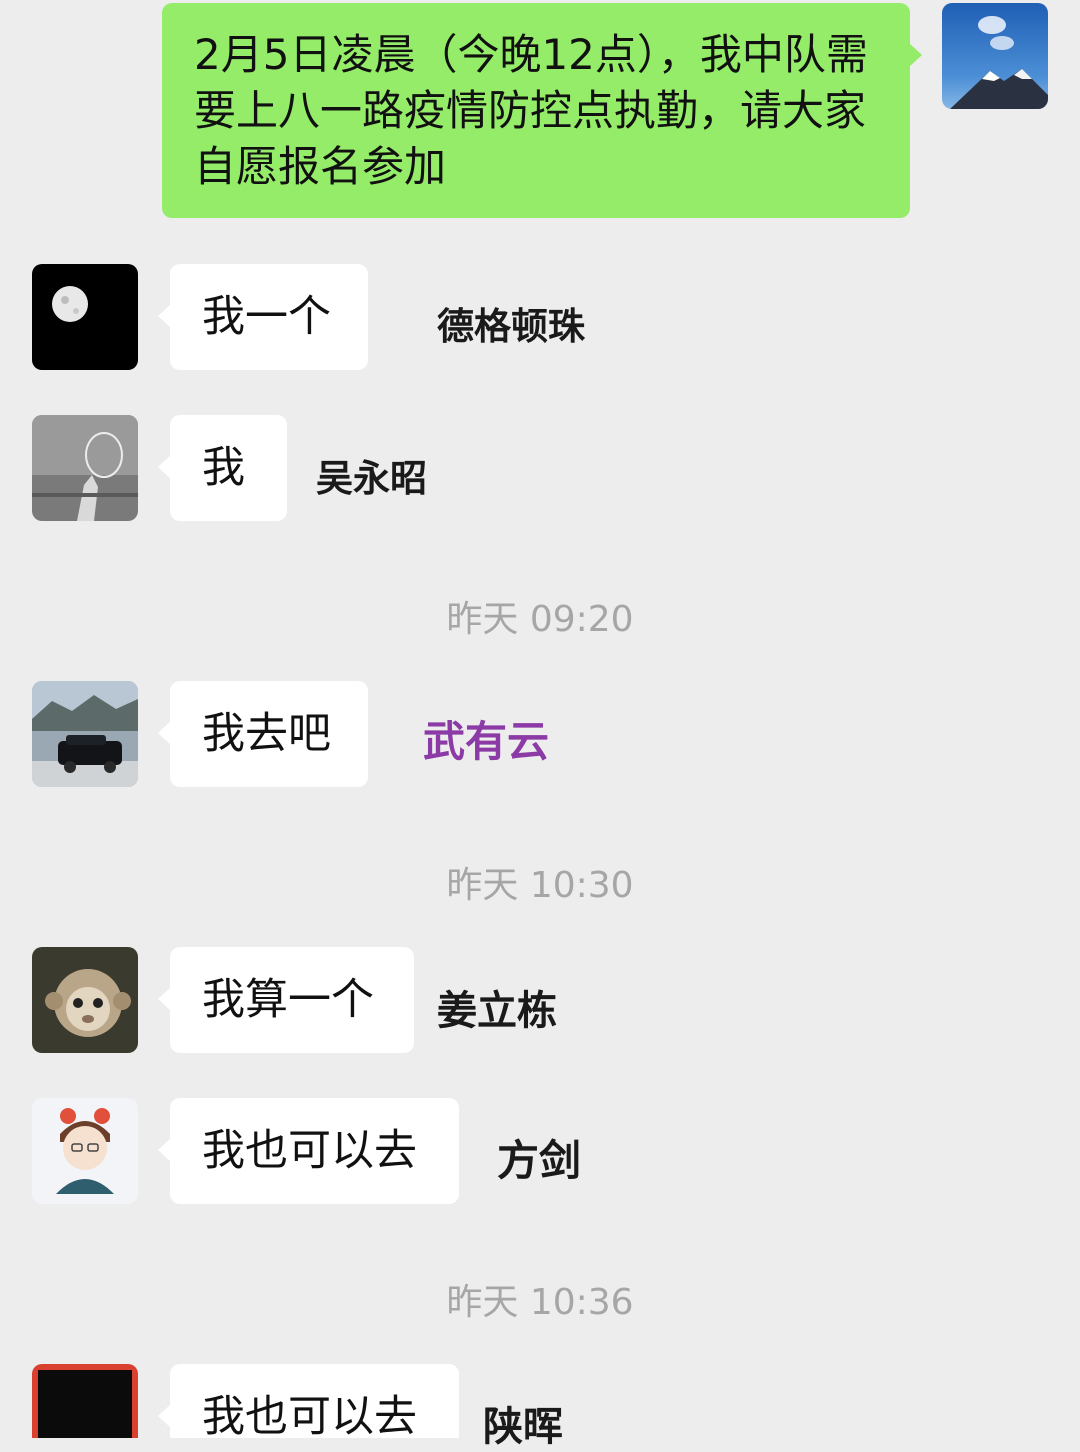 The image size is (1080, 1452). I want to click on car-avatar-icon, so click(85, 734).